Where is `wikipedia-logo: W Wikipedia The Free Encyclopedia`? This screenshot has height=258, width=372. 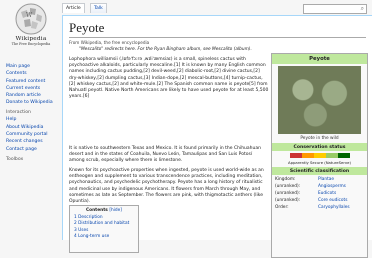
wikipedia-logo: W Wikipedia The Free Encyclopedia is located at coordinates (31, 24).